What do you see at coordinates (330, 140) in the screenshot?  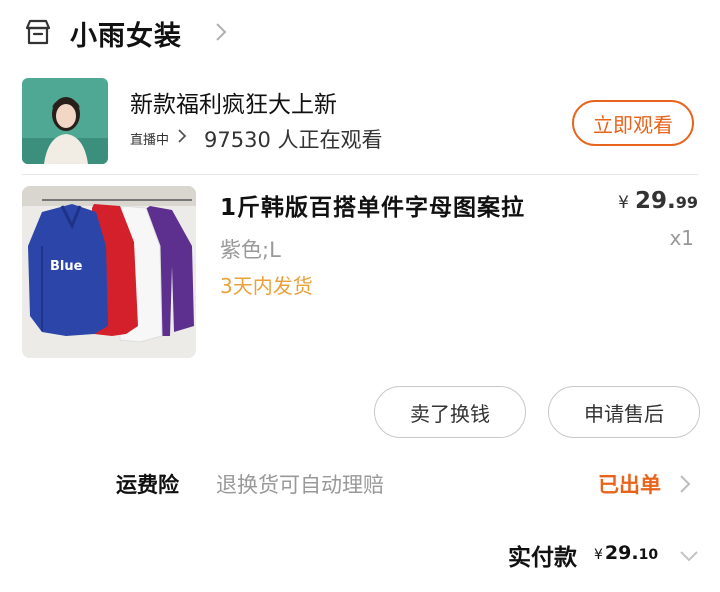 I see `viewer-suffix: 人正在观看` at bounding box center [330, 140].